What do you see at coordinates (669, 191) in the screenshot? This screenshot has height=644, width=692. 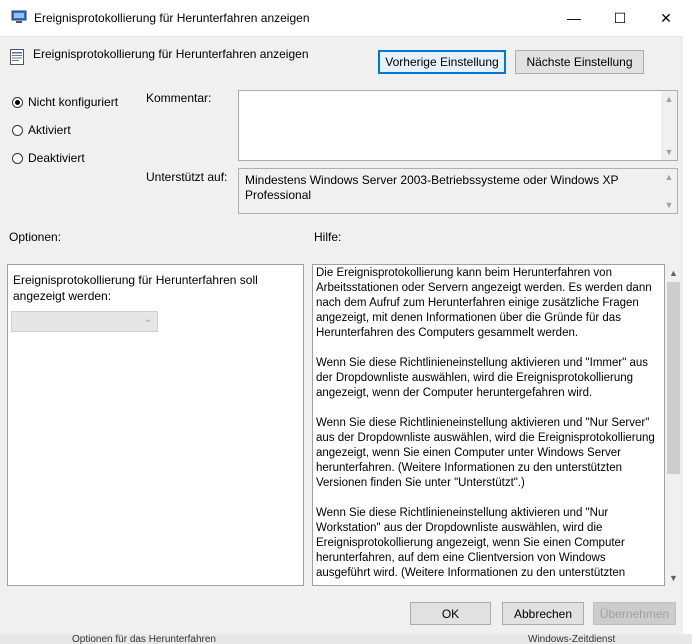 I see `supported-scrollbar: ▲ ▼` at bounding box center [669, 191].